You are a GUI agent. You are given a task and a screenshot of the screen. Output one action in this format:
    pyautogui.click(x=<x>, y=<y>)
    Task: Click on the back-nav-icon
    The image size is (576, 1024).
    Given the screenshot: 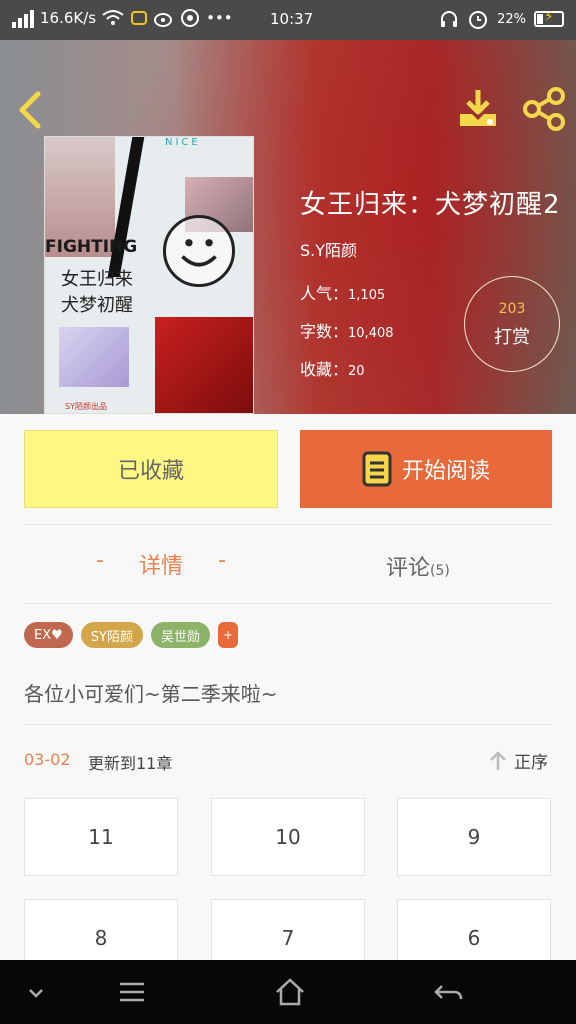 What is the action you would take?
    pyautogui.click(x=448, y=992)
    